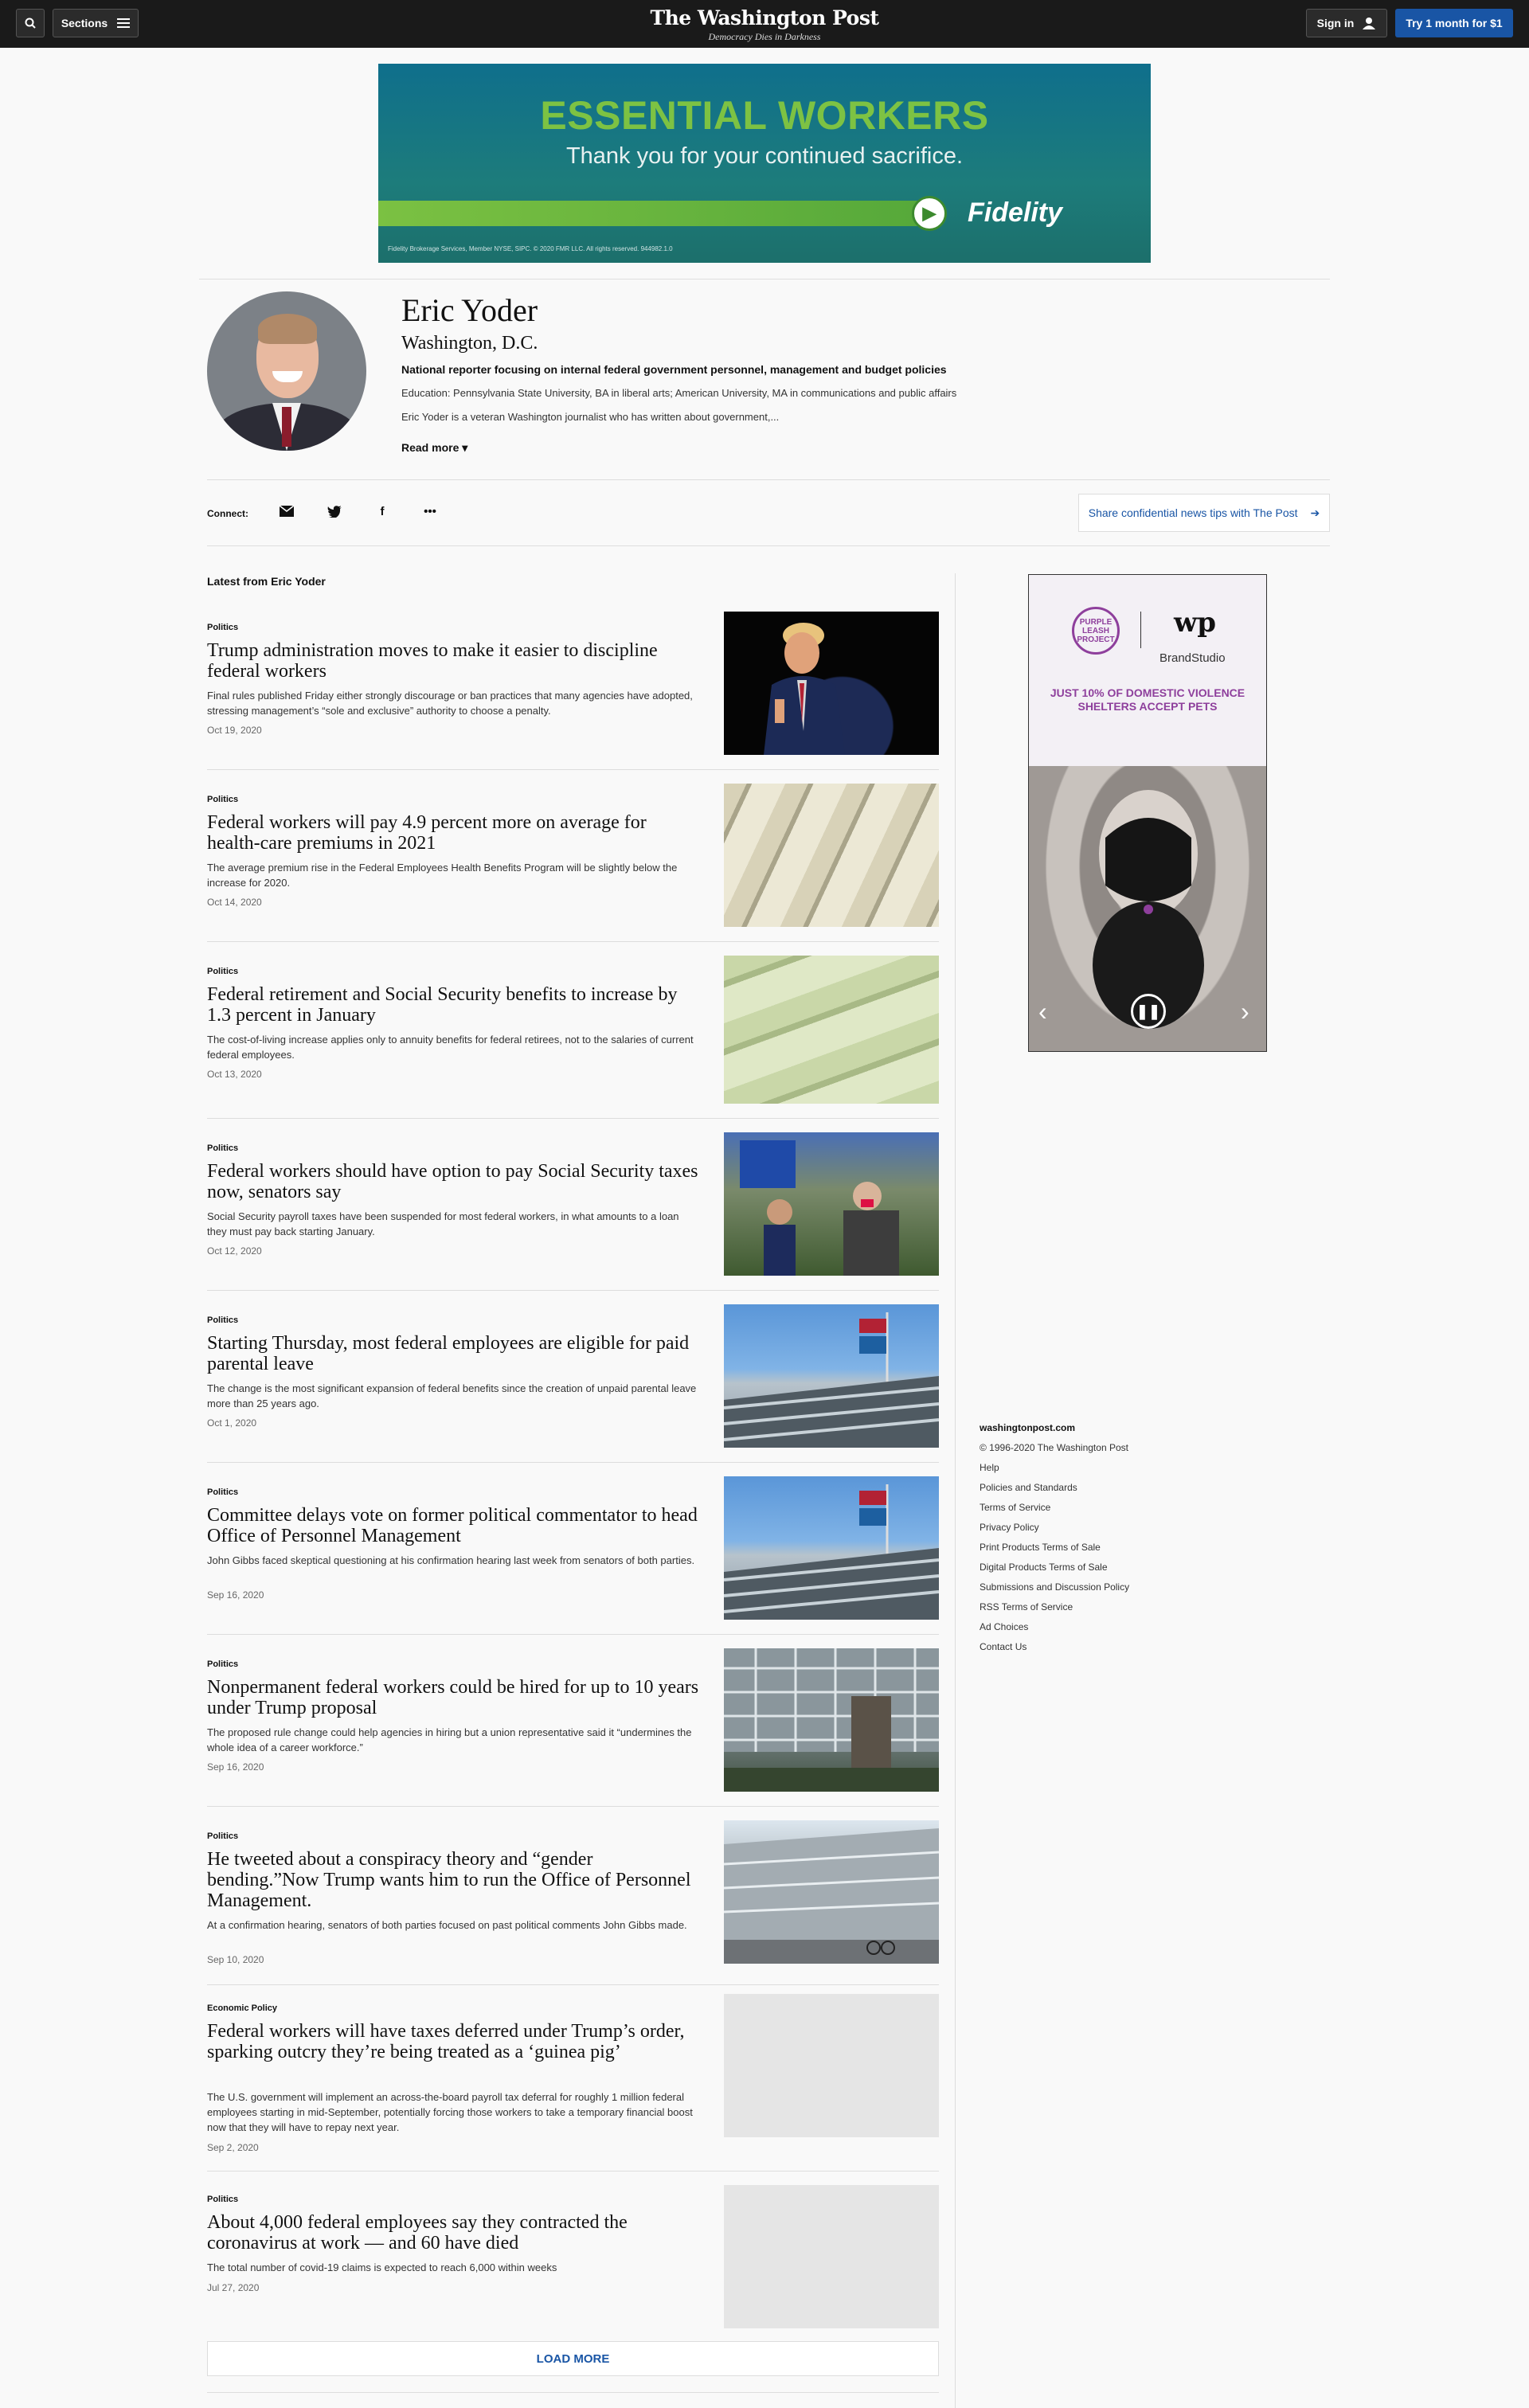  Describe the element at coordinates (657, 214) in the screenshot. I see `ad-stripe` at that location.